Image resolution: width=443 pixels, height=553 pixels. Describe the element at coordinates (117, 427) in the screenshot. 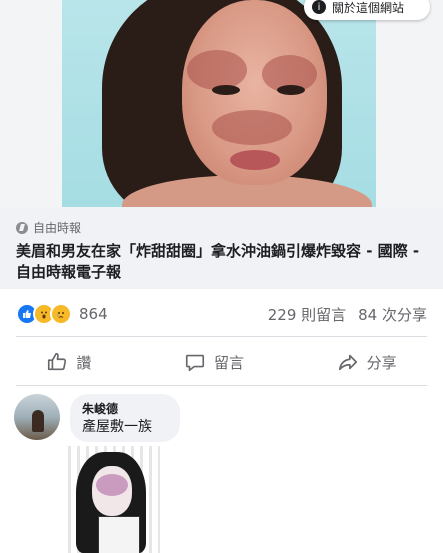

I see `comment-text: 產屋敷一族` at that location.